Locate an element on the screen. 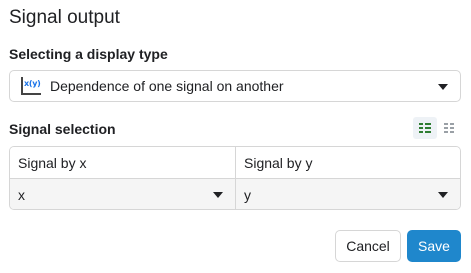 The height and width of the screenshot is (273, 471). rows-layout-icon is located at coordinates (425, 128).